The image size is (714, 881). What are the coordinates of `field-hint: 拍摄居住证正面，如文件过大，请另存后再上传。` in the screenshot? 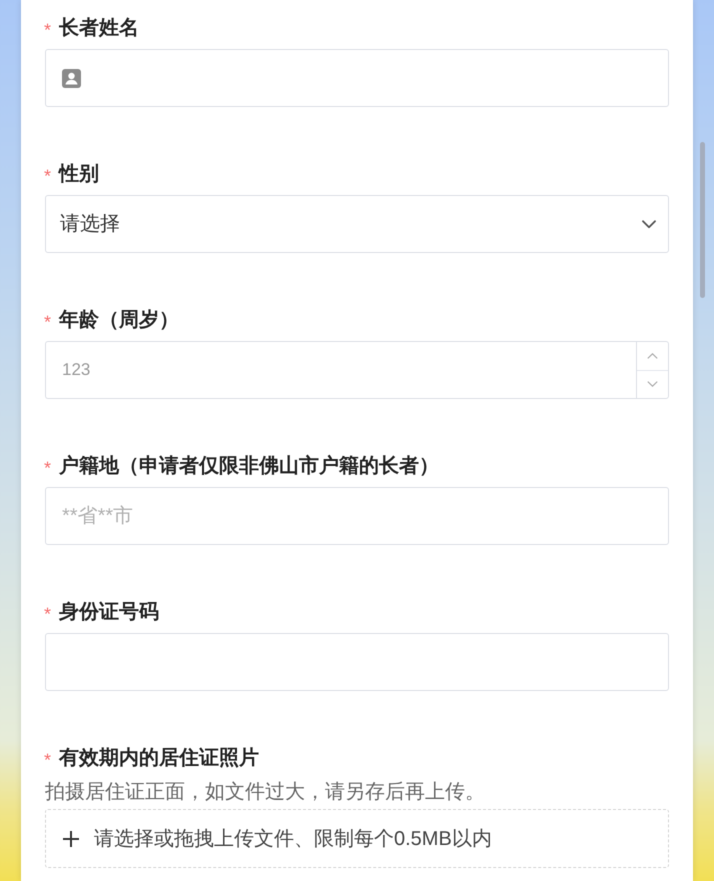 It's located at (265, 792).